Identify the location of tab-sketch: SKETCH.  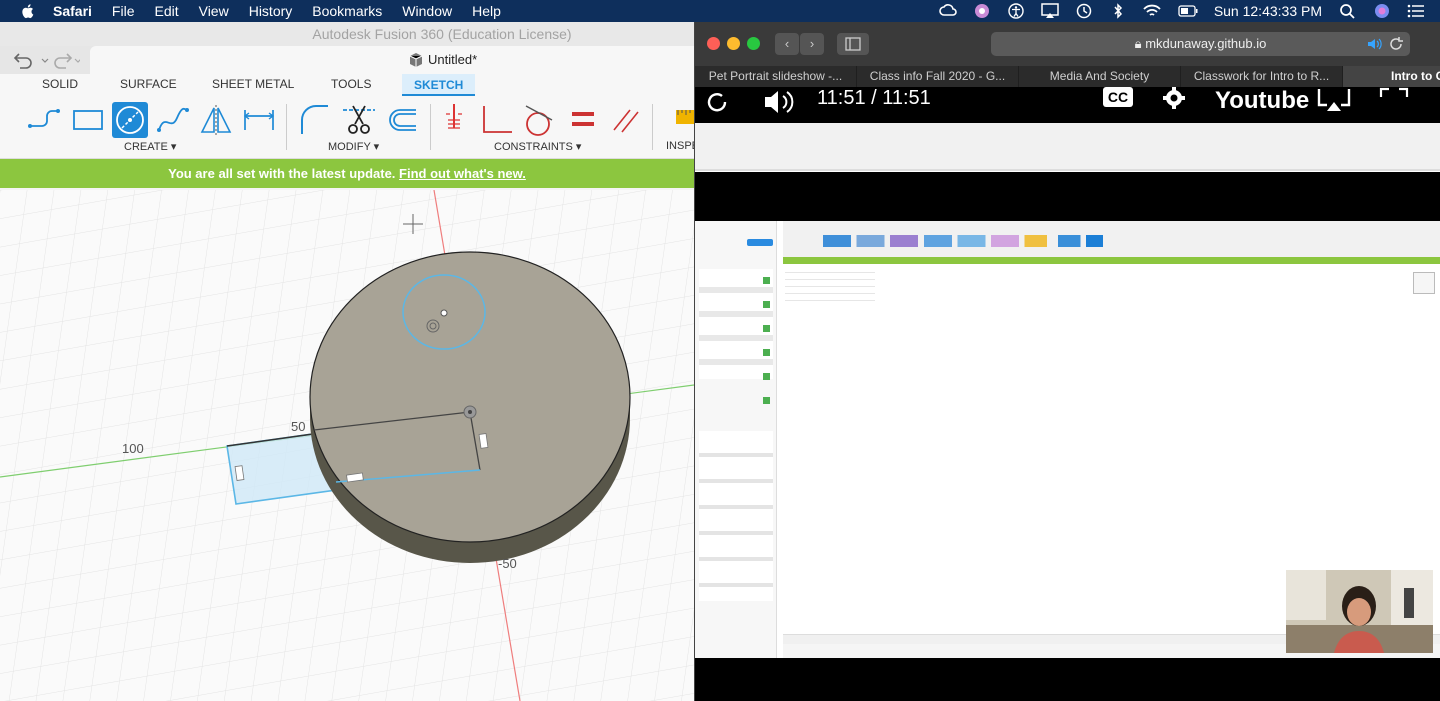
(439, 85).